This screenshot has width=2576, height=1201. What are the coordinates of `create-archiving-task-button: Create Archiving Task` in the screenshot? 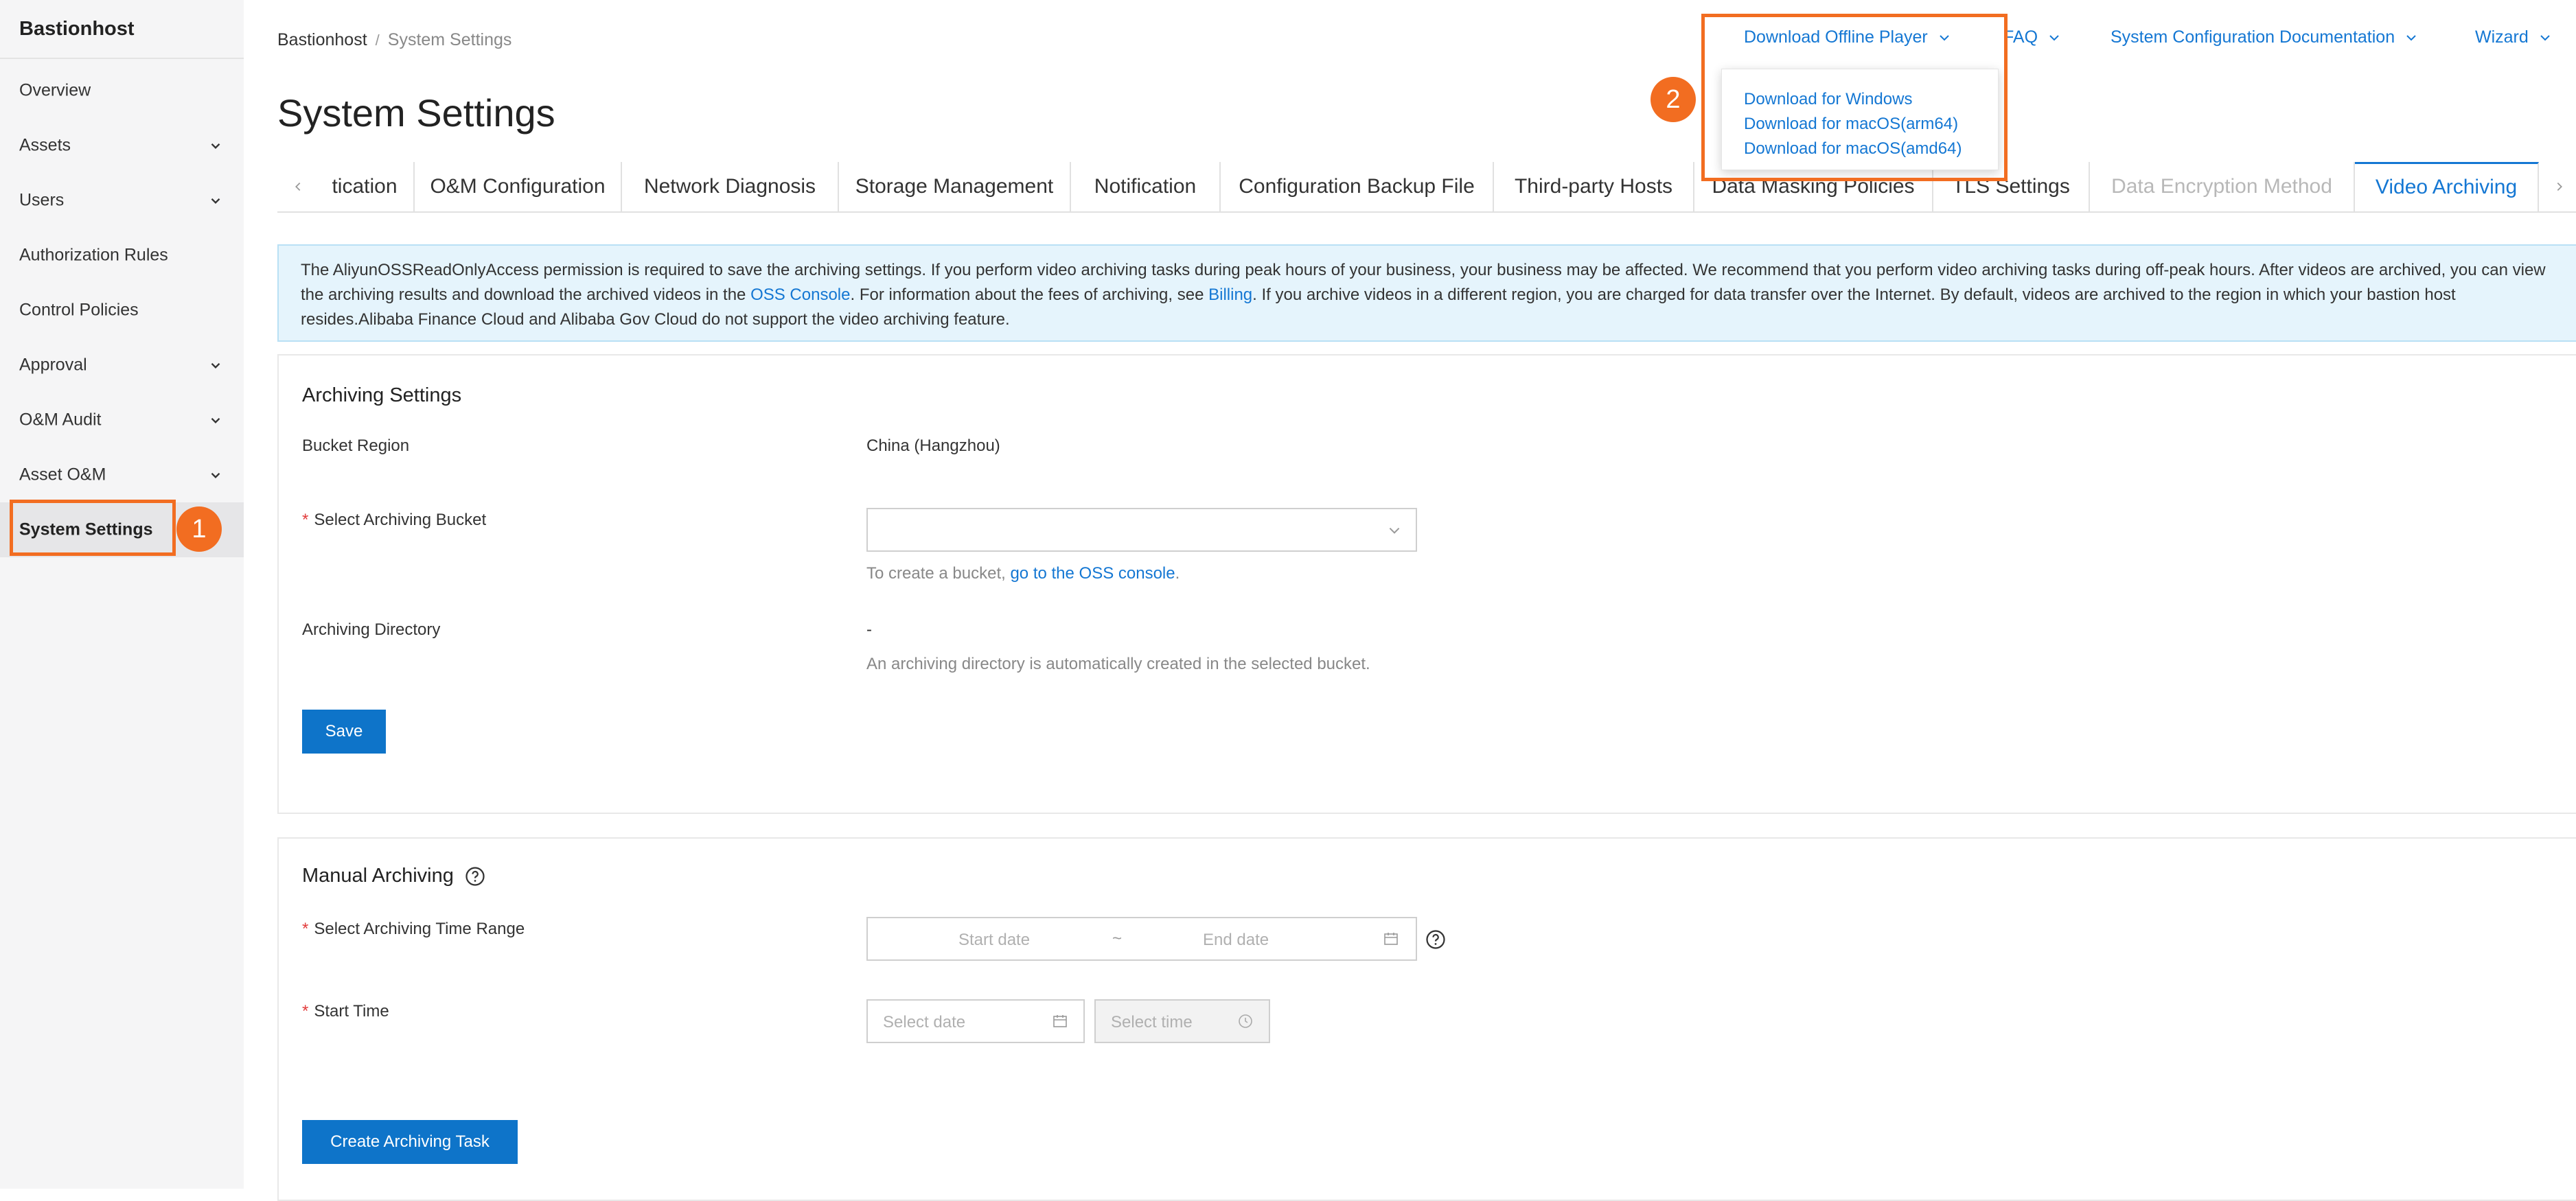 It's located at (410, 1142).